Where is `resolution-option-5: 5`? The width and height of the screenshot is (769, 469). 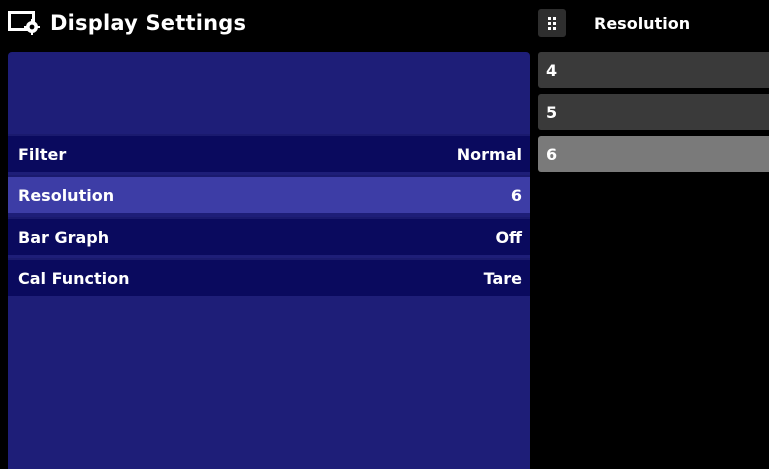 resolution-option-5: 5 is located at coordinates (653, 112).